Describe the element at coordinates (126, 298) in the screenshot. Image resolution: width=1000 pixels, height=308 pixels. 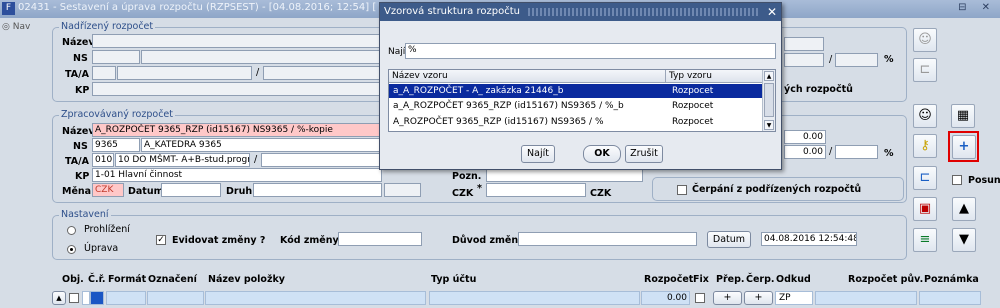
I see `row-format-cell` at that location.